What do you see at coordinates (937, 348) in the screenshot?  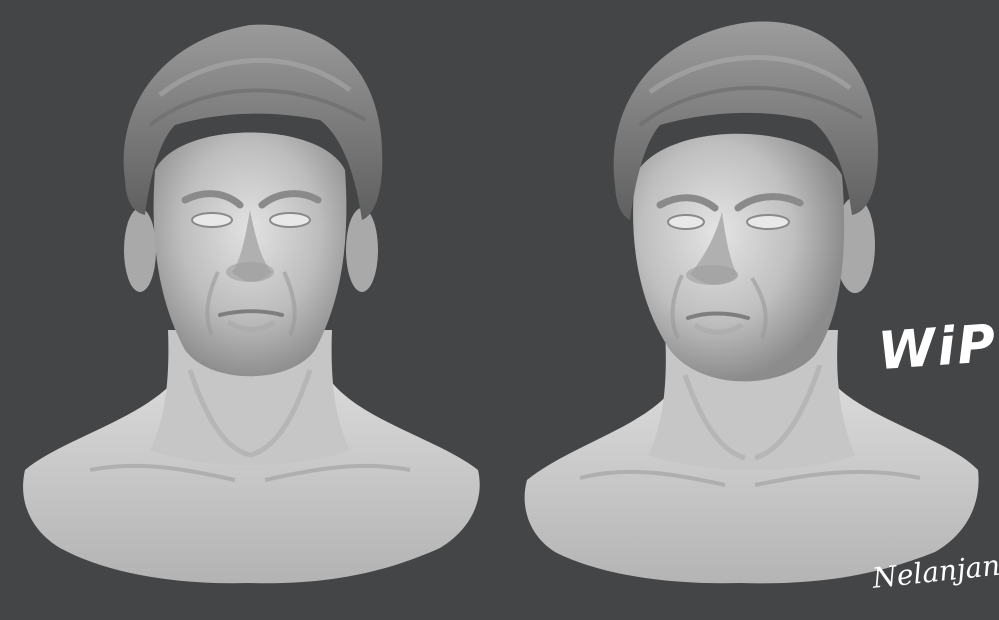 I see `wip-label: WiP` at bounding box center [937, 348].